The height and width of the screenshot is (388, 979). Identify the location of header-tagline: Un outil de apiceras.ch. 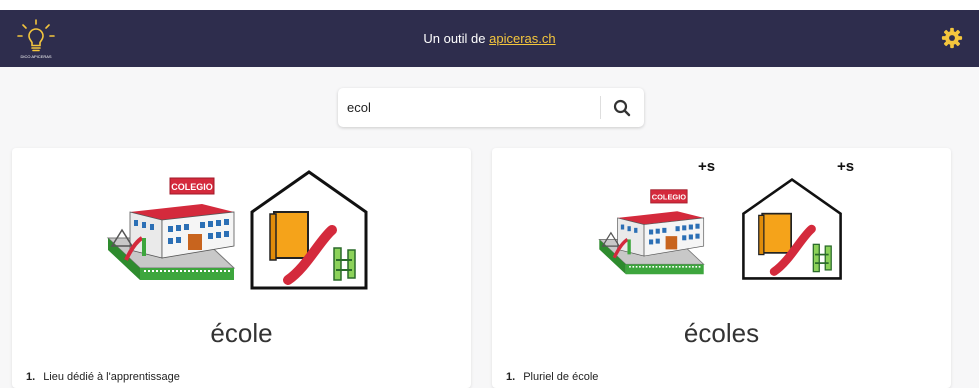
(489, 38).